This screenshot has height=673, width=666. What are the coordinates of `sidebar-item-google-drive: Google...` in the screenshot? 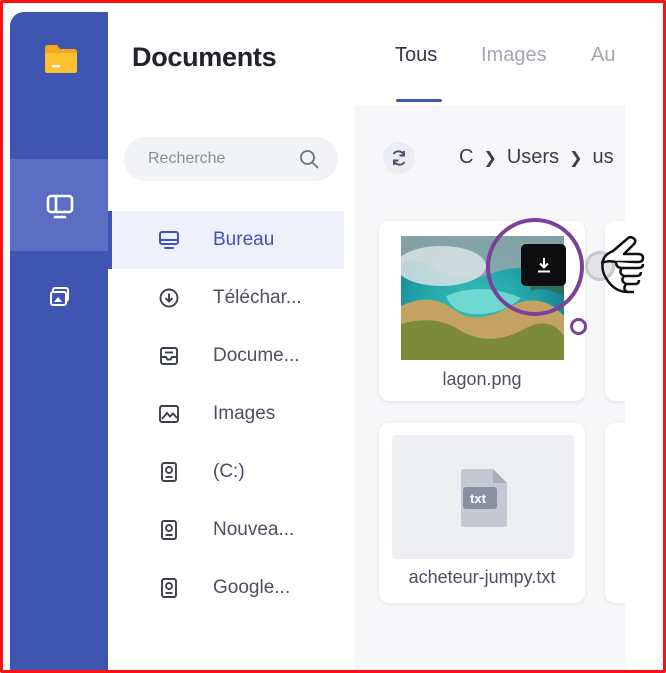 It's located at (231, 588).